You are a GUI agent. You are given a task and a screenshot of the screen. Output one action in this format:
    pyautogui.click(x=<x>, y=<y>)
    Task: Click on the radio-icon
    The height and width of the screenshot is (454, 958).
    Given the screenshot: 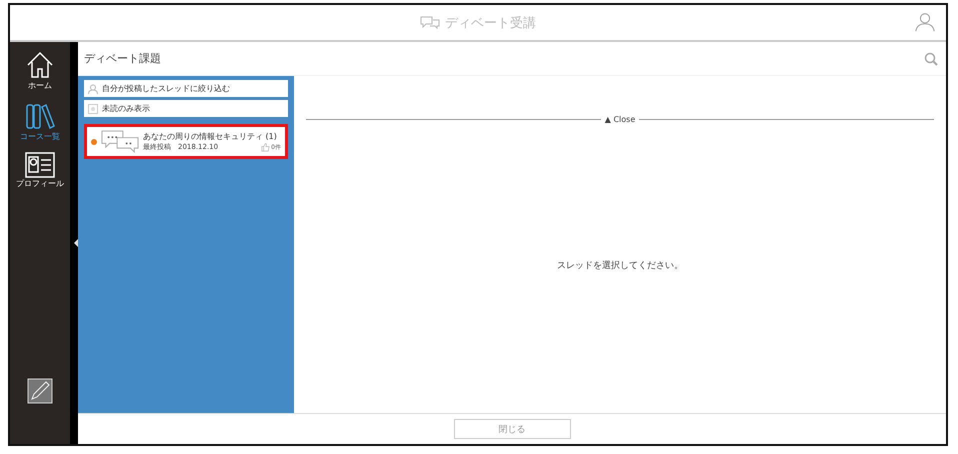 What is the action you would take?
    pyautogui.click(x=93, y=109)
    